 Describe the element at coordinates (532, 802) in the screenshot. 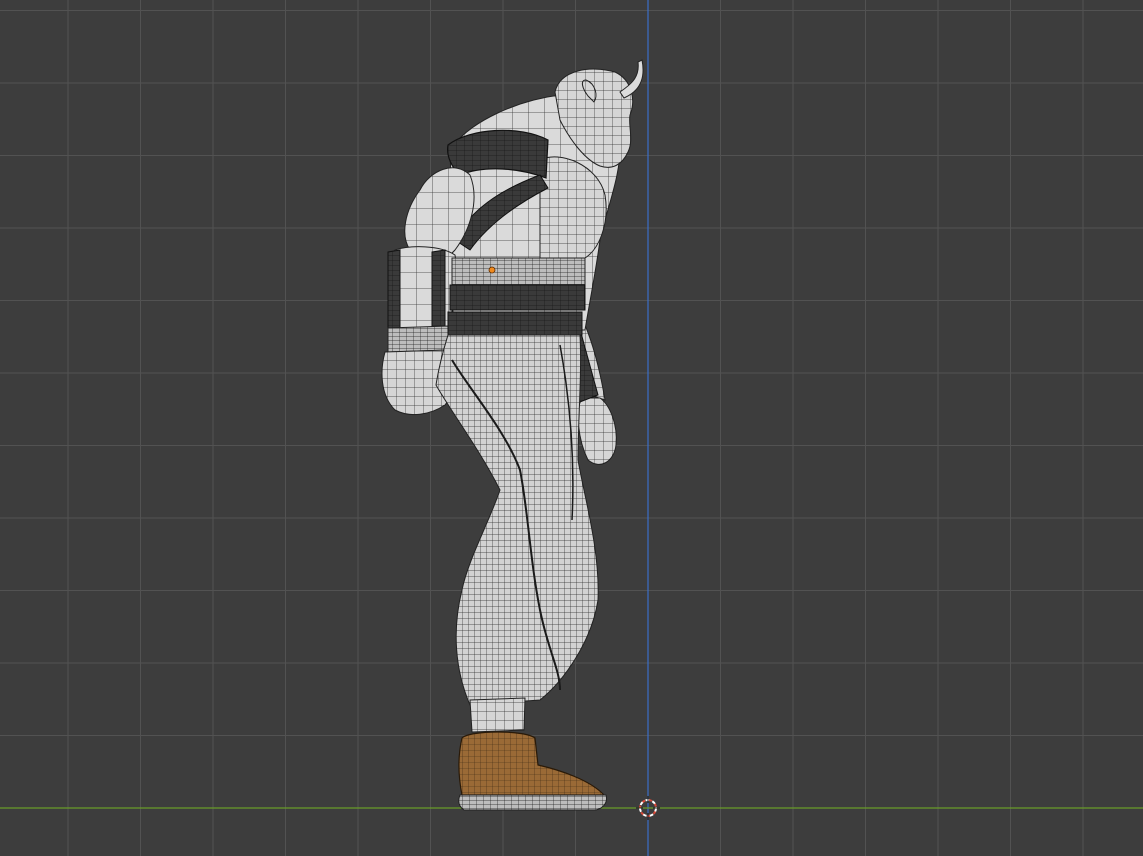

I see `boot-sole` at that location.